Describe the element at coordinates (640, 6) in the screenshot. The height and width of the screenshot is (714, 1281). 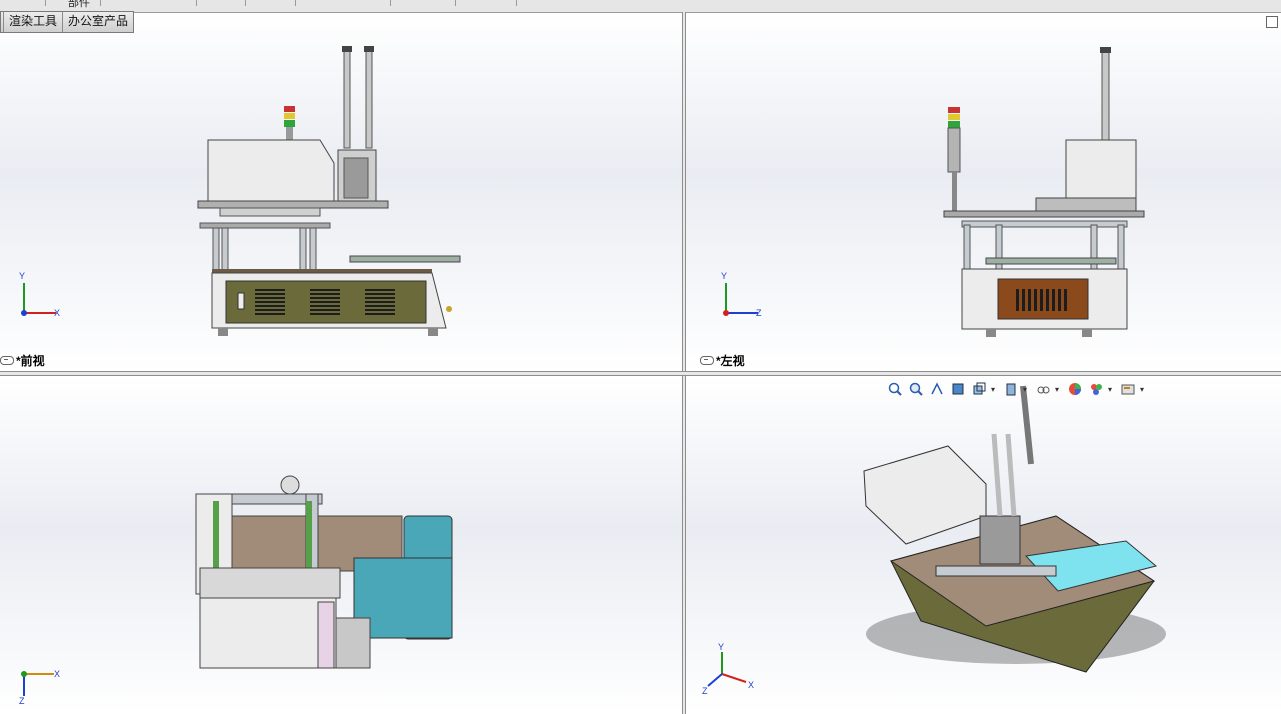
I see `top-menu-strip: 部件` at that location.